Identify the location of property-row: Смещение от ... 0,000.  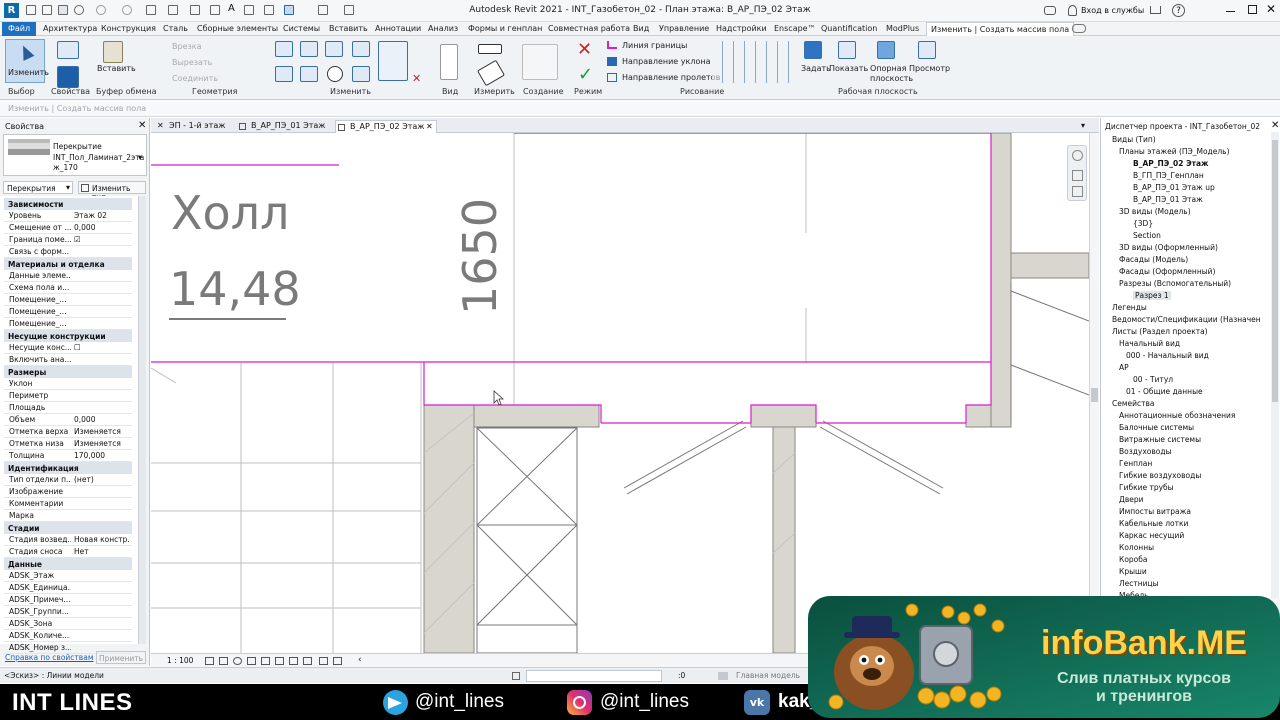
(68, 228).